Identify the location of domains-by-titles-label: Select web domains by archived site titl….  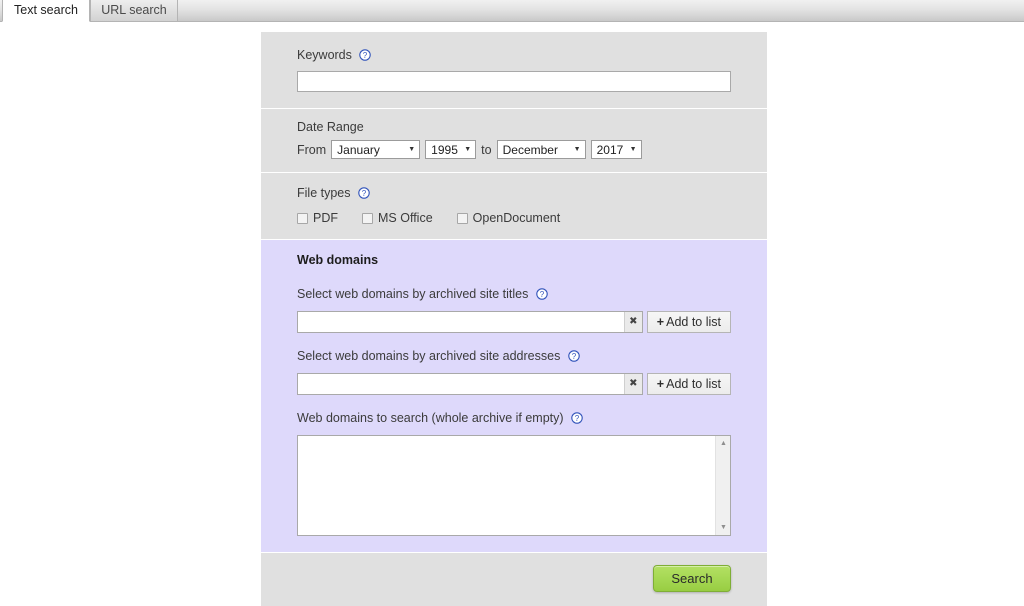
(413, 294).